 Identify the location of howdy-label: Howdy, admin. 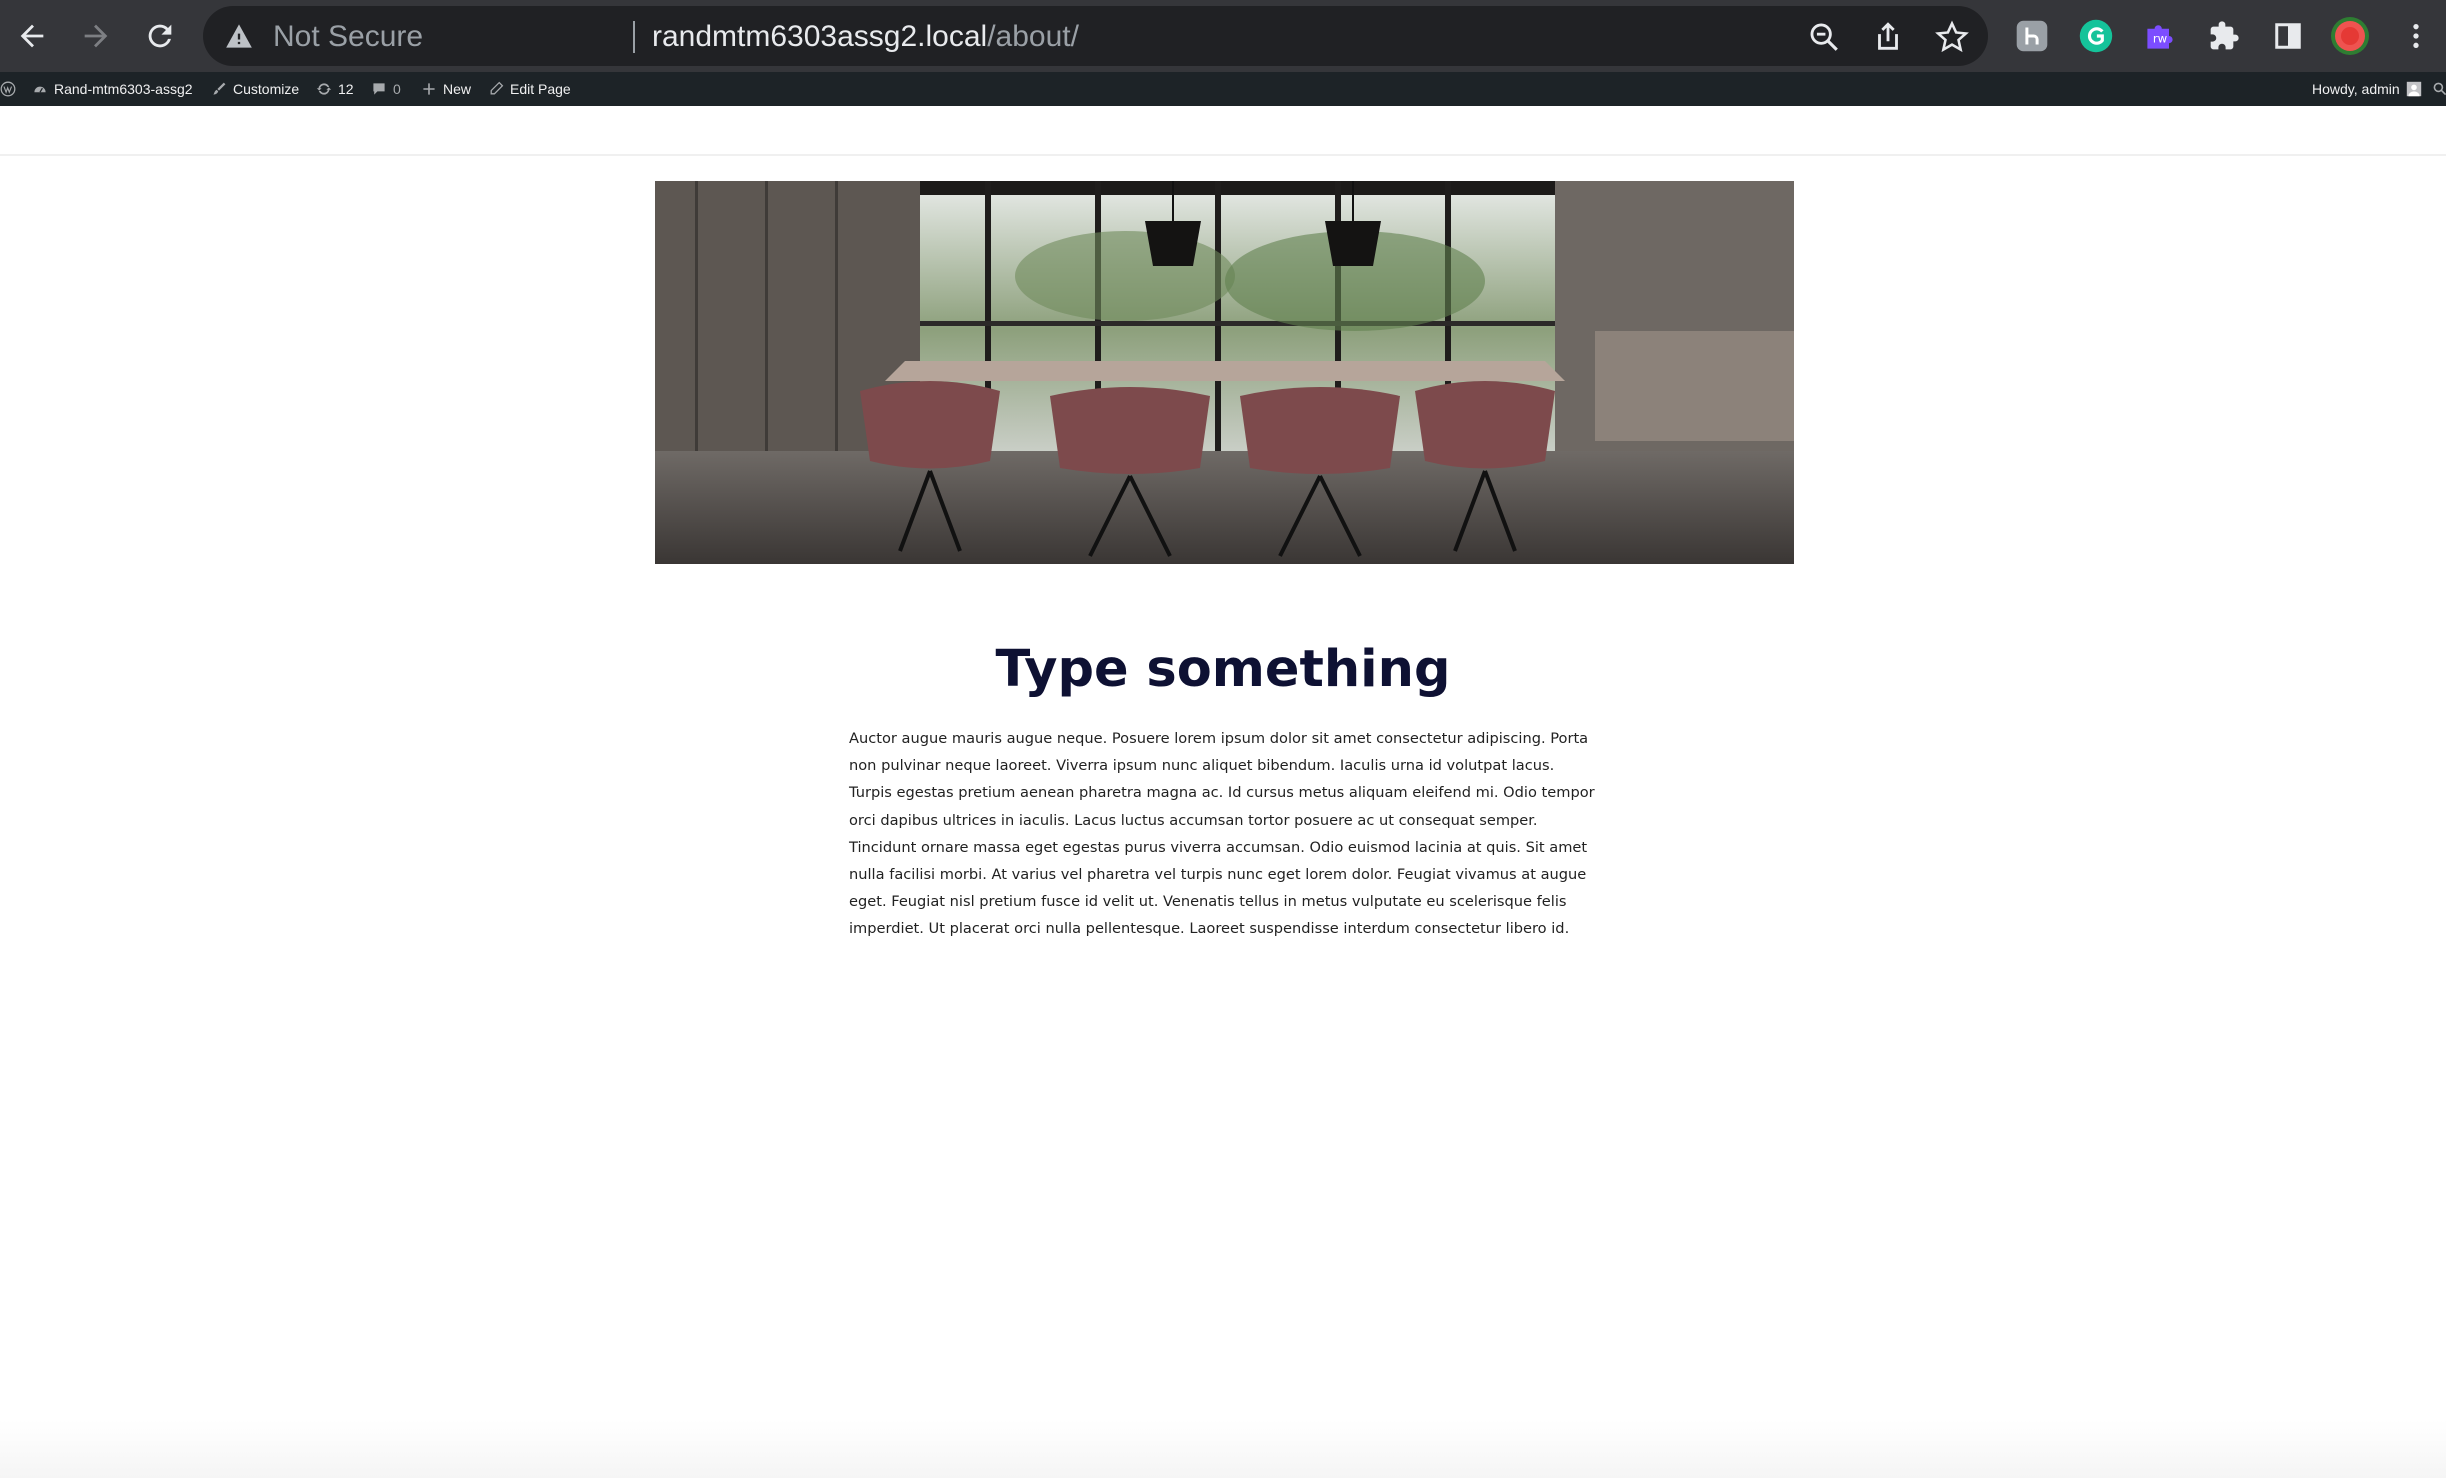
(2356, 89).